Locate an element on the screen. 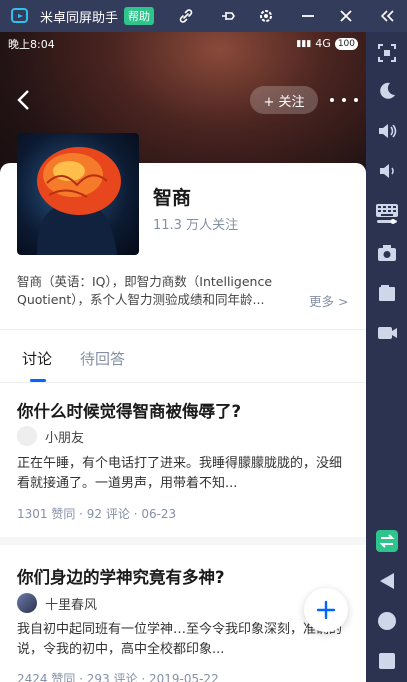 The image size is (407, 682). minimize-icon is located at coordinates (308, 16).